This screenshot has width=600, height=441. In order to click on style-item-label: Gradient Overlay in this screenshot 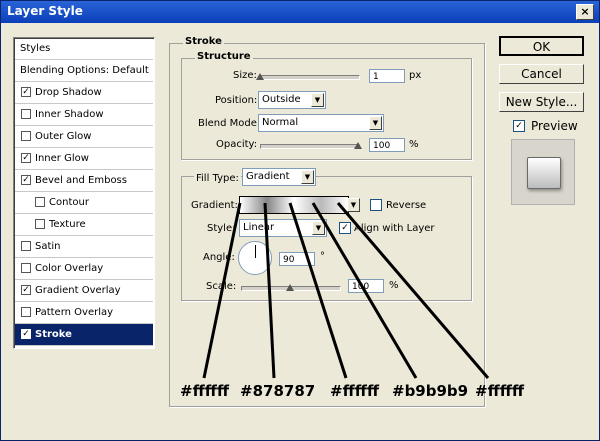, I will do `click(78, 290)`.